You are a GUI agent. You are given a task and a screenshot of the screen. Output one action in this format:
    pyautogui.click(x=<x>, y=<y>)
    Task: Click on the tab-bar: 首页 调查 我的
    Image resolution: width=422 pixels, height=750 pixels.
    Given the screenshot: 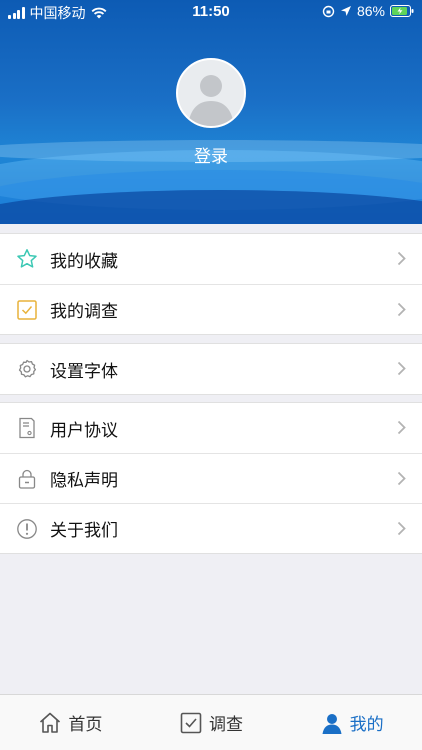 What is the action you would take?
    pyautogui.click(x=211, y=722)
    